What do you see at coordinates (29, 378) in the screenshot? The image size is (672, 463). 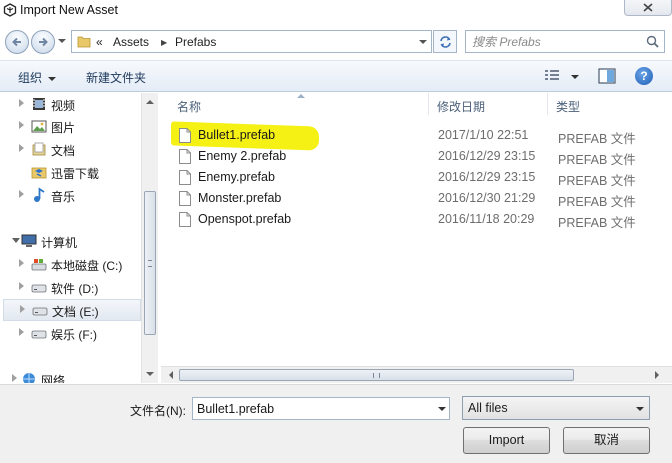 I see `network-icon` at bounding box center [29, 378].